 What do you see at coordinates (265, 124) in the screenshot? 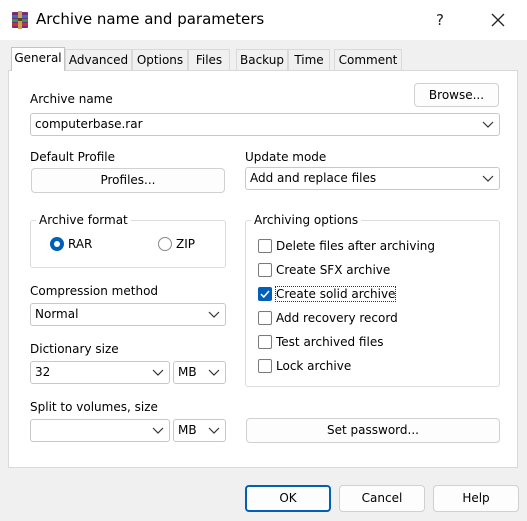
I see `archive-name-combobox: computerbase.rar` at bounding box center [265, 124].